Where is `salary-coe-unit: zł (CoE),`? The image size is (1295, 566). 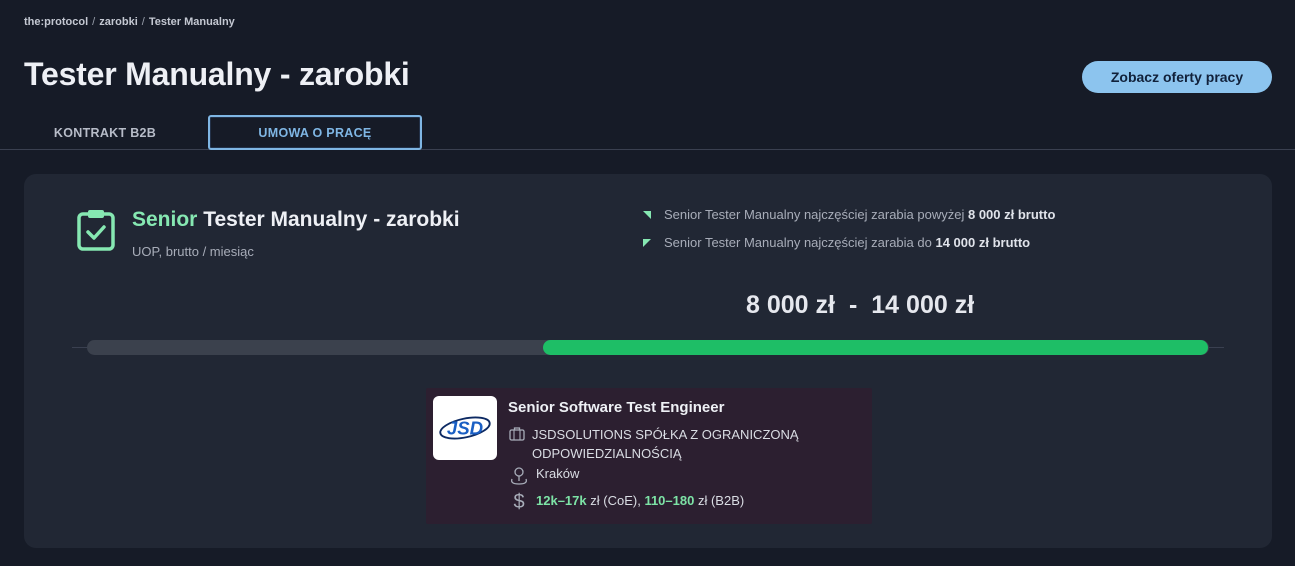 salary-coe-unit: zł (CoE), is located at coordinates (615, 500).